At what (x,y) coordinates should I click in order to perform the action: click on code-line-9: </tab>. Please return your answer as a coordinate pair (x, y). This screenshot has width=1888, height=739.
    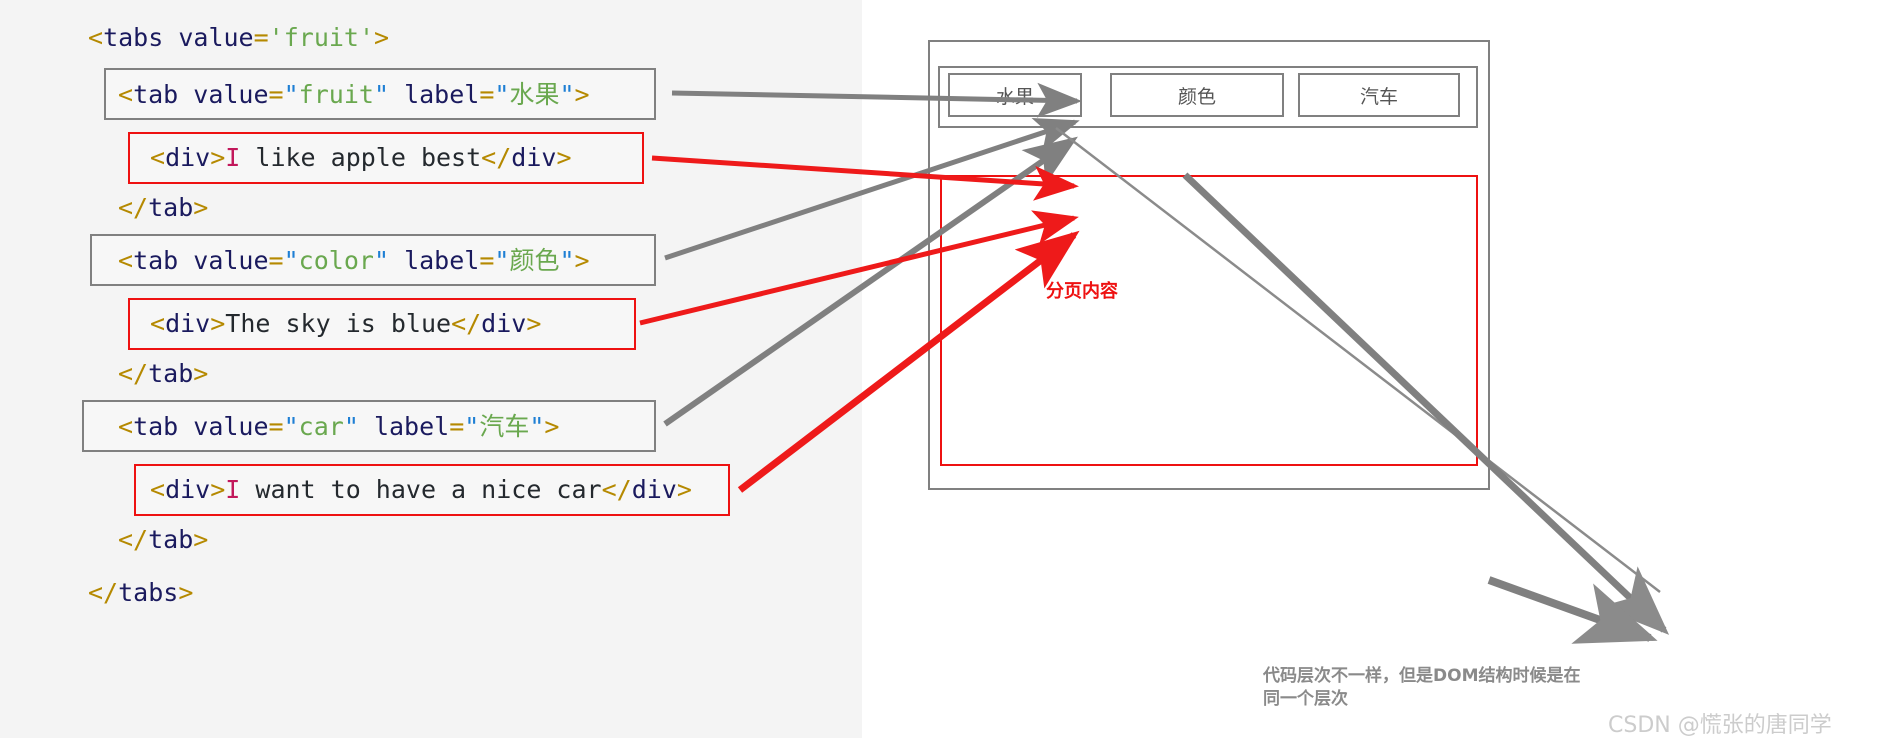
    Looking at the image, I should click on (163, 539).